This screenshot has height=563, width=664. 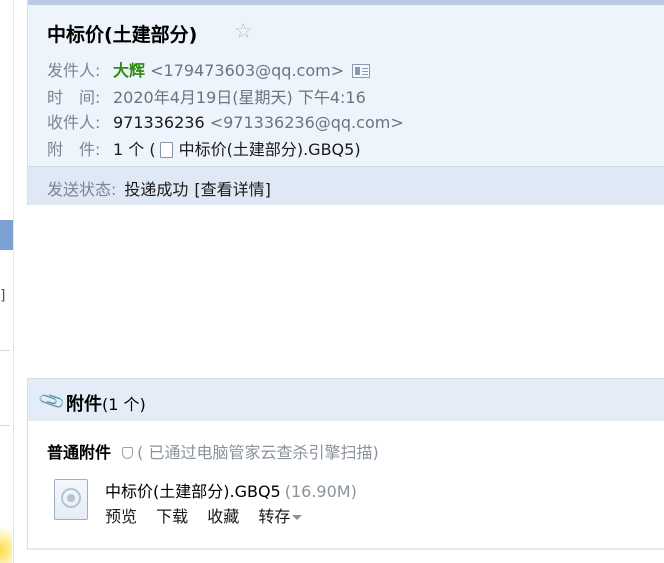 I want to click on attachment-file-size: (16.90M), so click(x=320, y=491).